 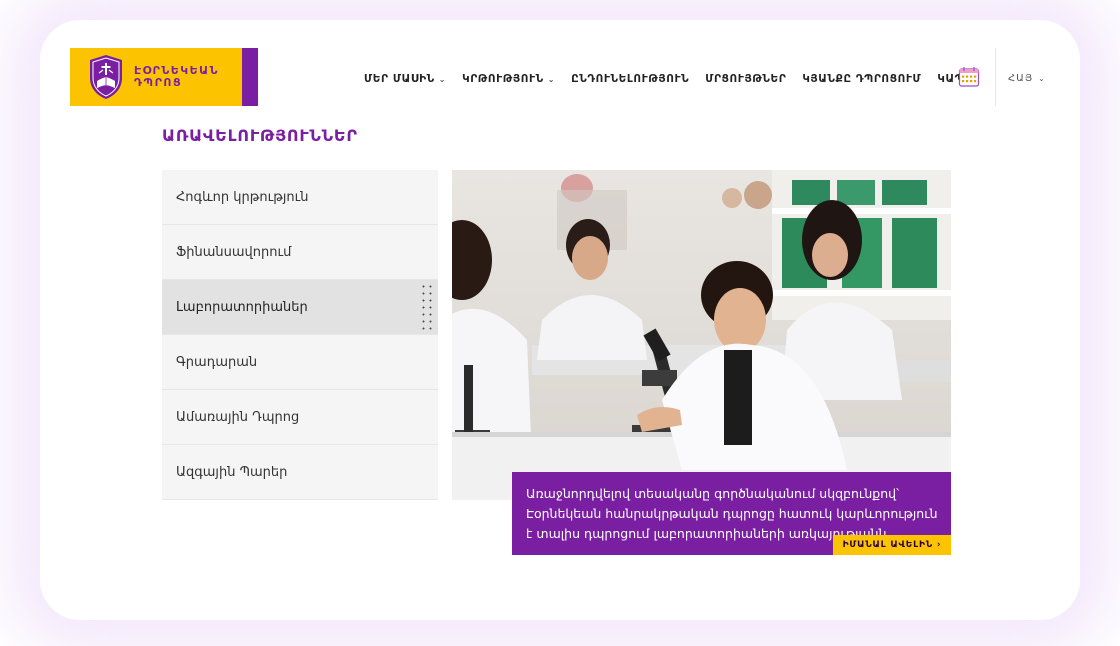 What do you see at coordinates (217, 362) in the screenshot?
I see `menu-item-label: Գրադարան` at bounding box center [217, 362].